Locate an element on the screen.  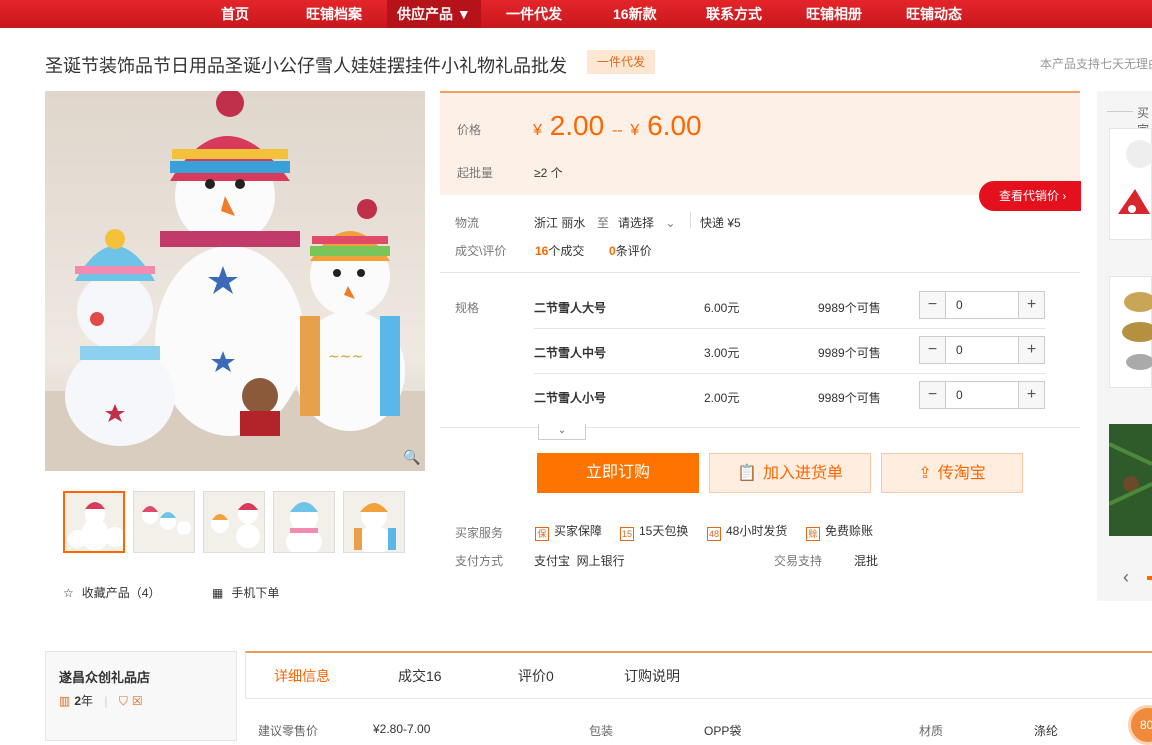
tab-deals: 成交16 is located at coordinates (420, 676).